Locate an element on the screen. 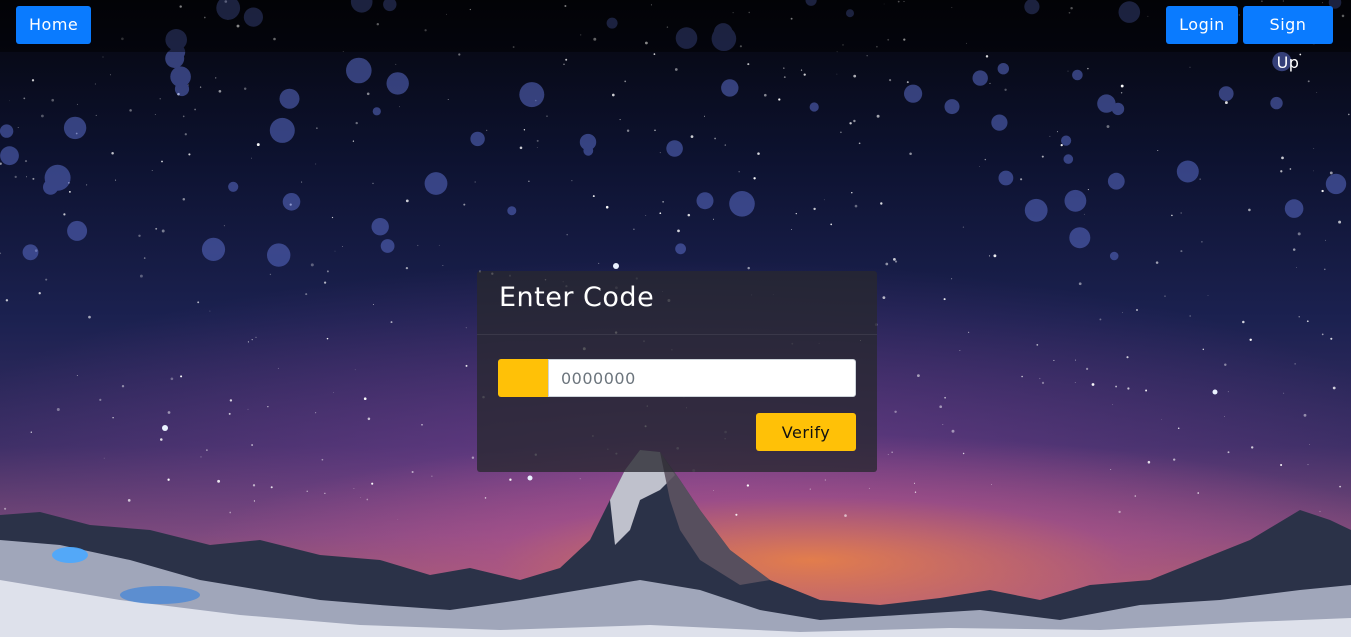  code-input-group is located at coordinates (677, 378).